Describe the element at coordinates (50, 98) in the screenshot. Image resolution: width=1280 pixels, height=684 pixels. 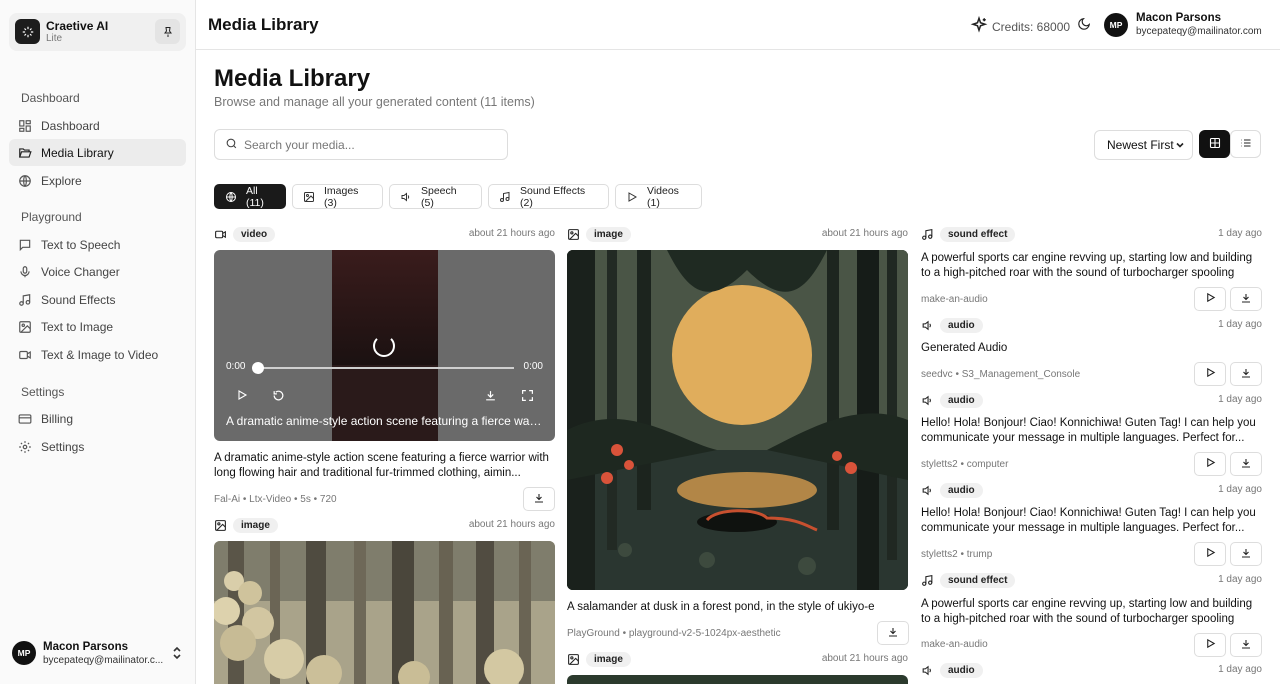
I see `nav-section-dashboard: Dashboard` at that location.